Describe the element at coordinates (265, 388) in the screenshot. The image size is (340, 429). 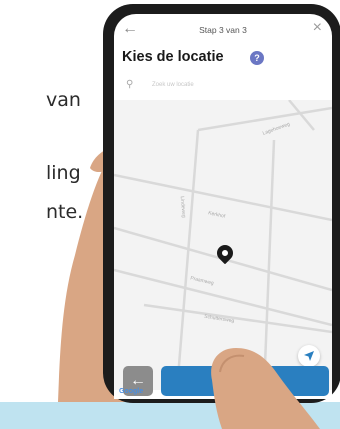
I see `thumb-illustration` at that location.